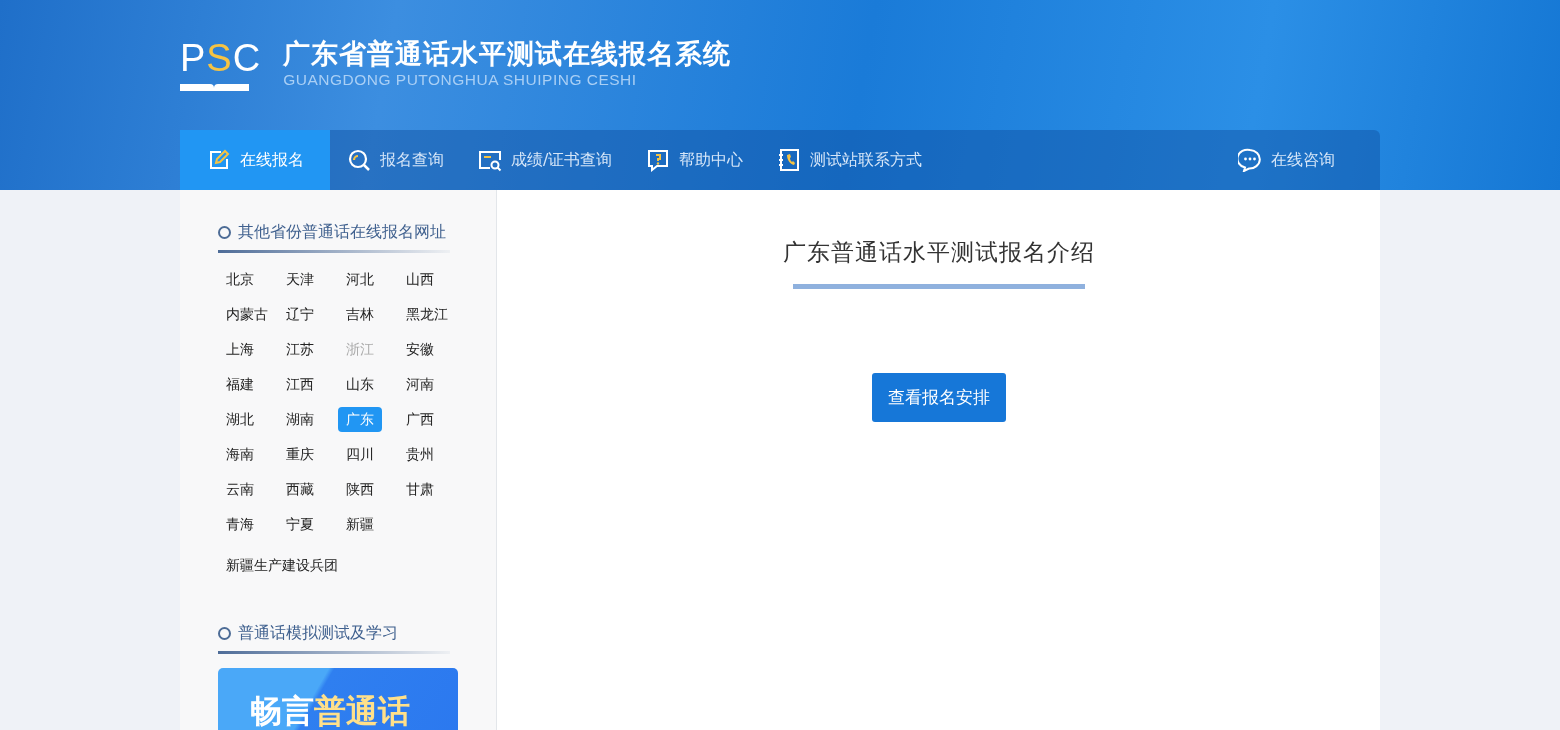 The image size is (1560, 730). Describe the element at coordinates (460, 80) in the screenshot. I see `site-subtitle: GUANGDONG PUTONGHUA SHUIPING CESHI` at that location.